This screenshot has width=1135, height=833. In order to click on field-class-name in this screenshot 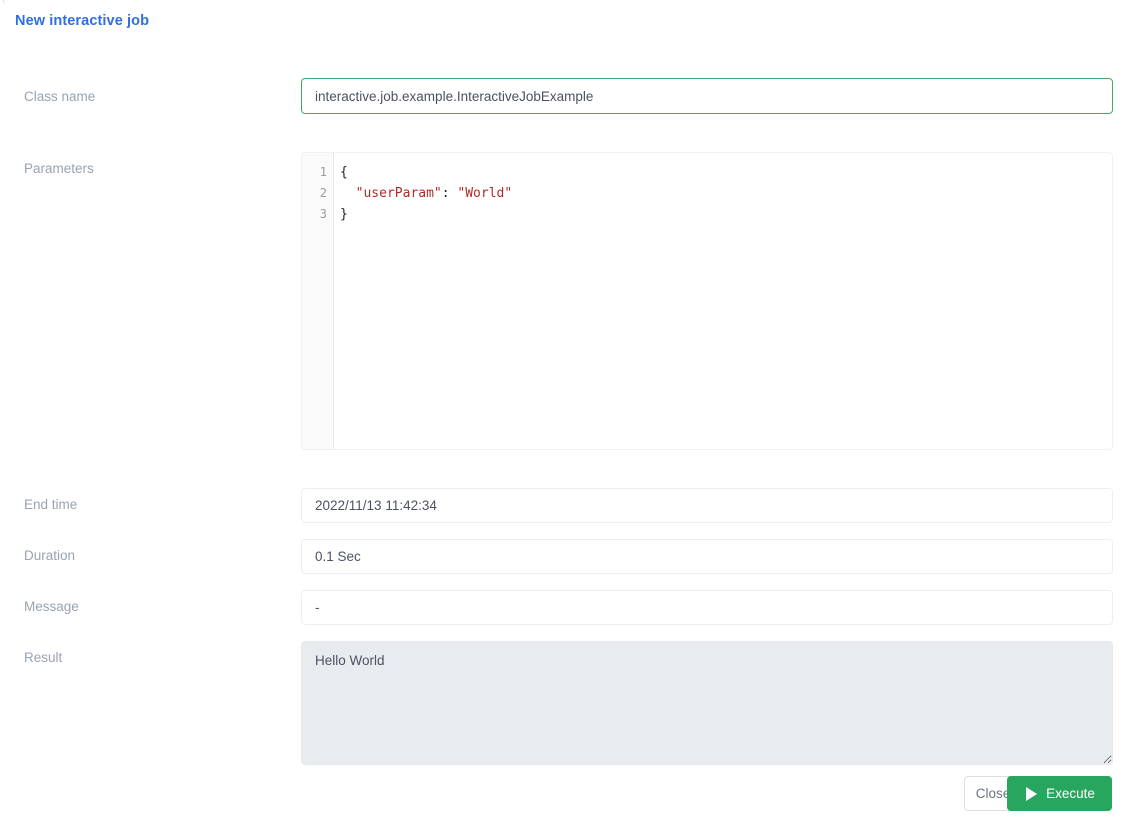, I will do `click(707, 96)`.